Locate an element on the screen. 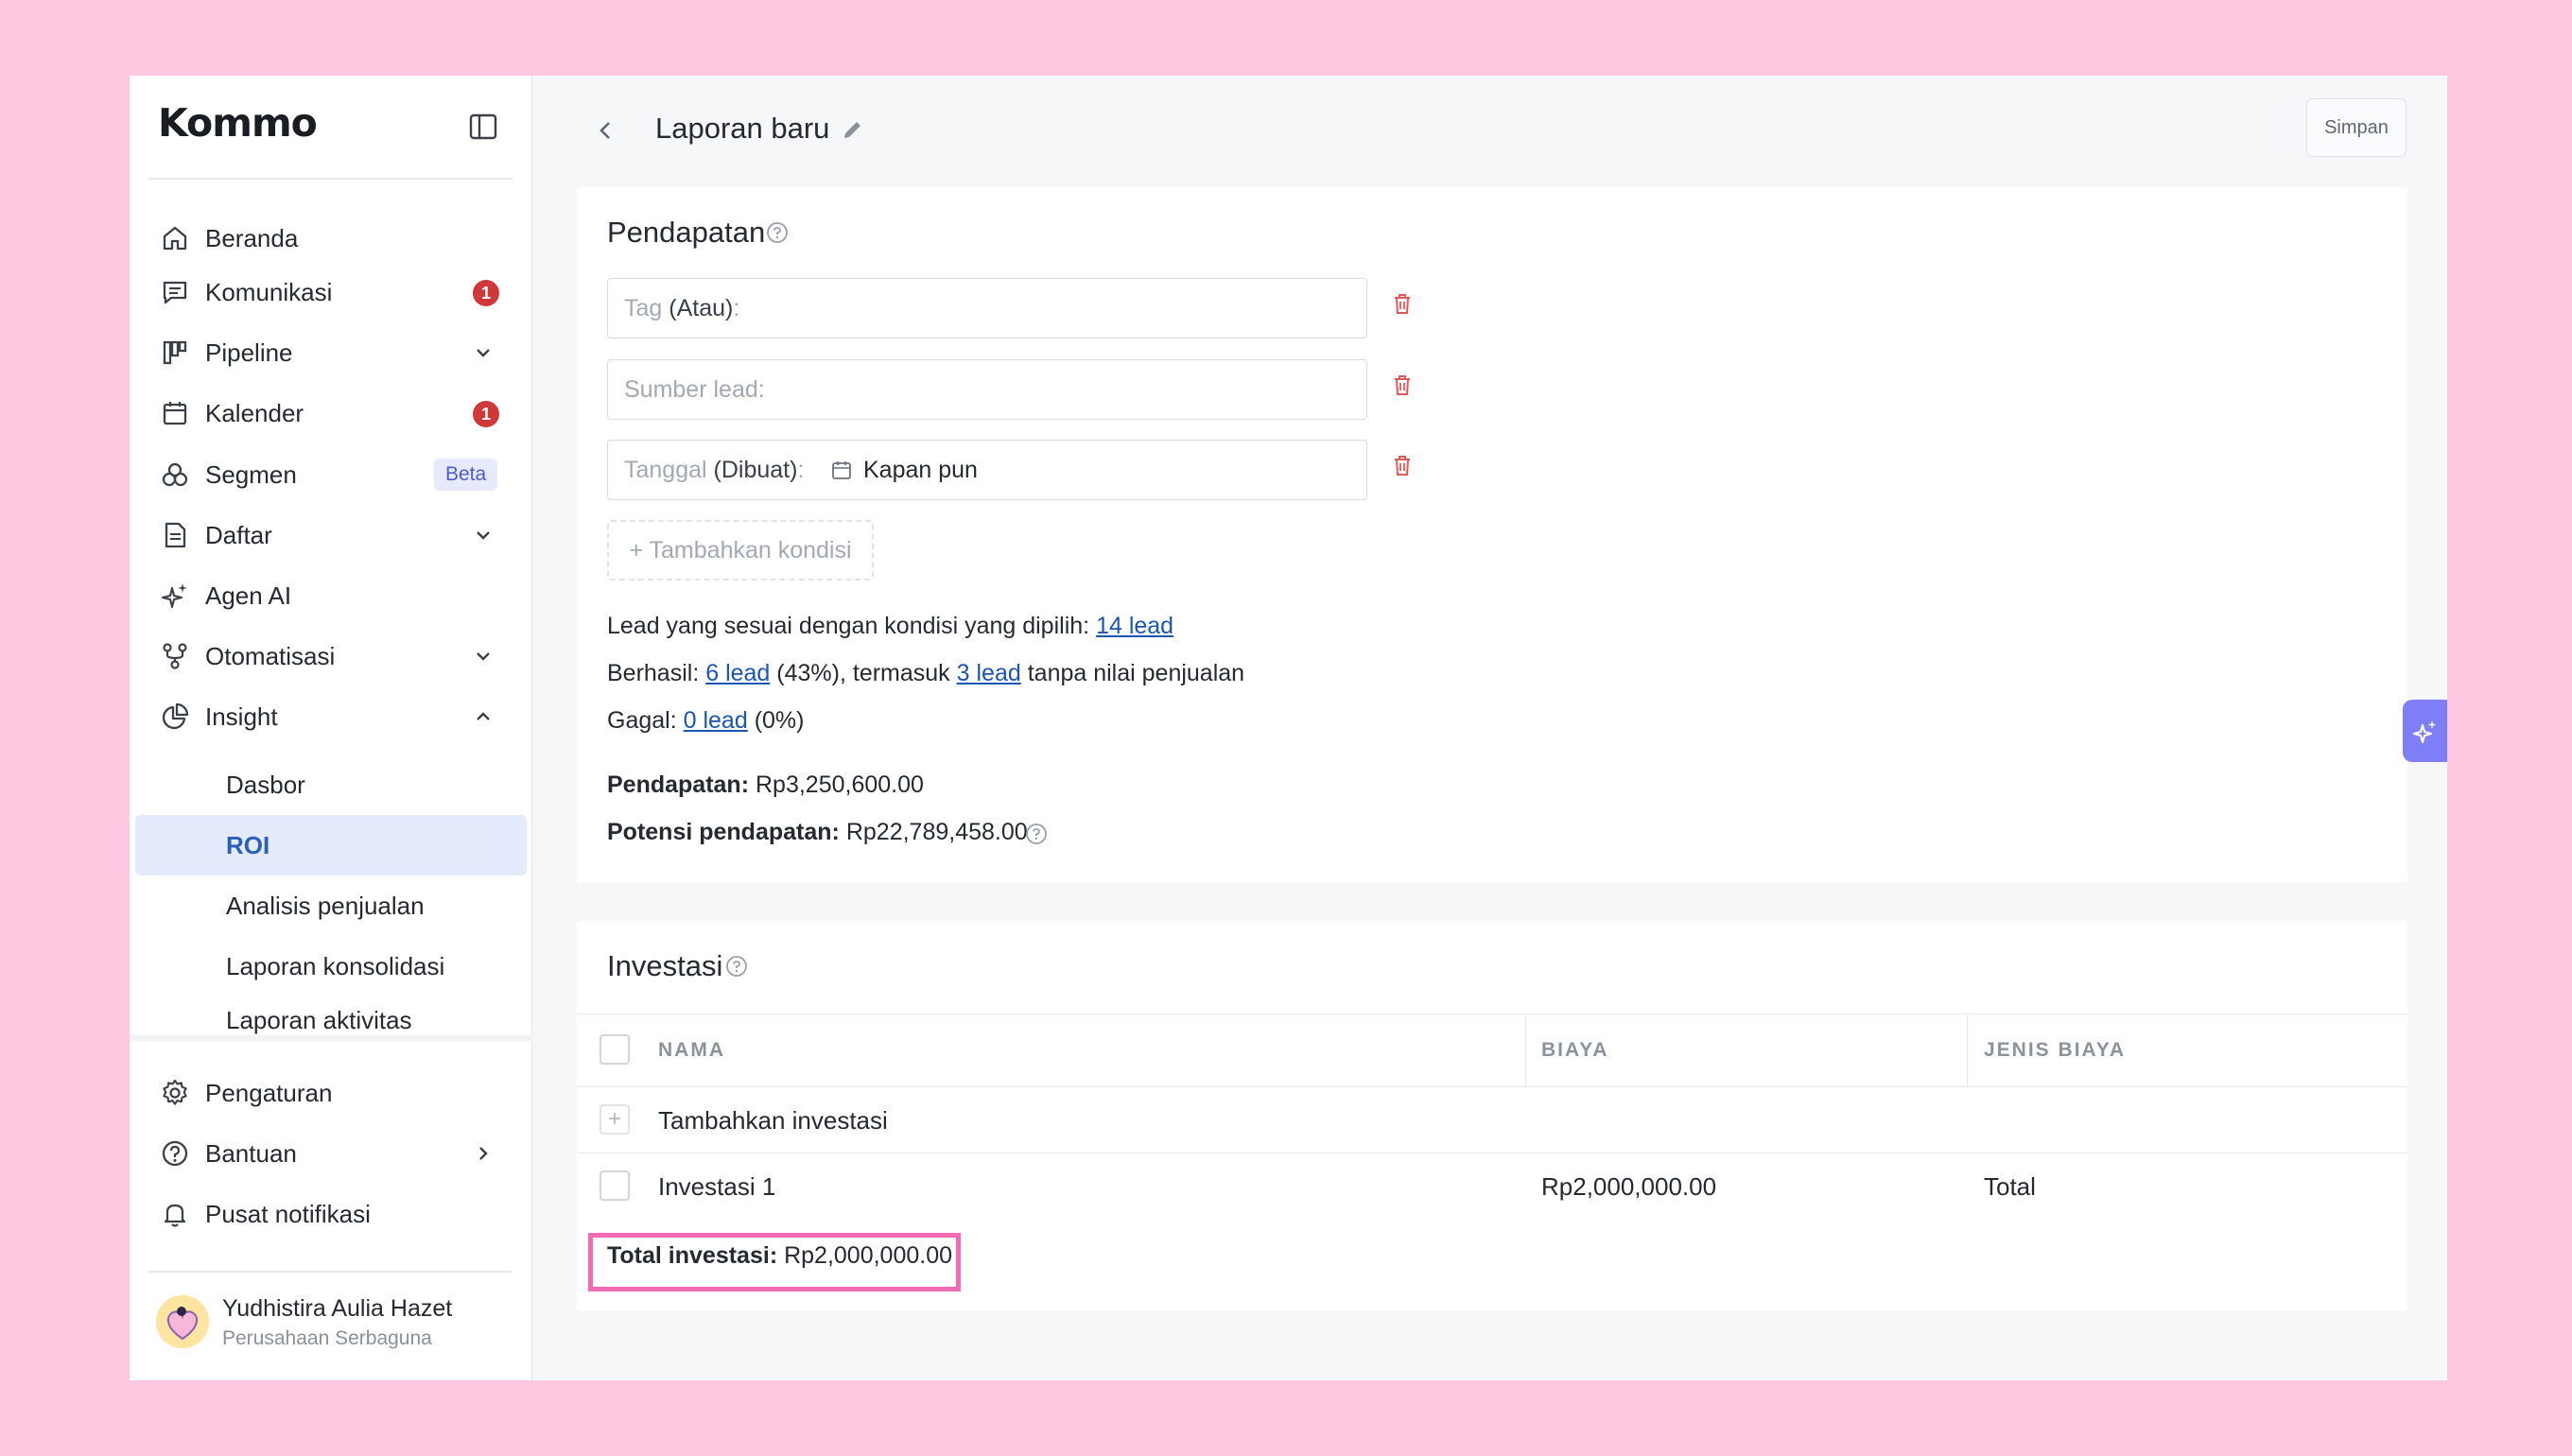  table-row: Investasi 1 Rp2,000,000.00 Total is located at coordinates (1492, 1186).